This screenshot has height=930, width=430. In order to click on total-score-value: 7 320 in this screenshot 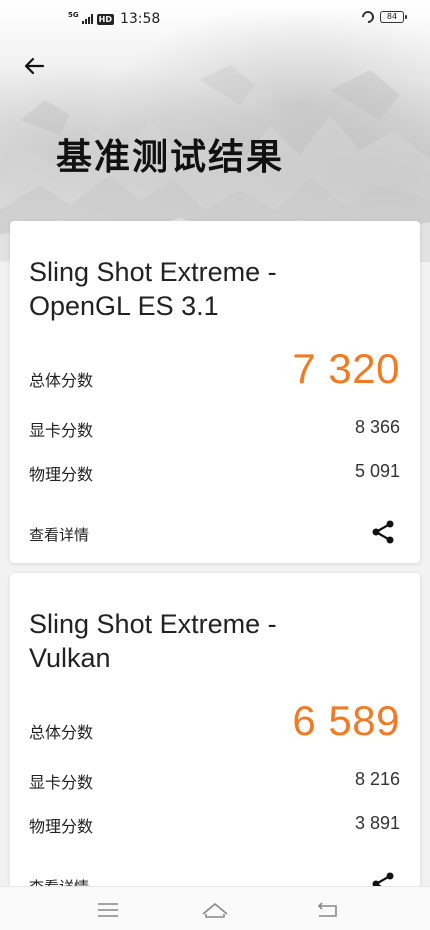, I will do `click(346, 368)`.